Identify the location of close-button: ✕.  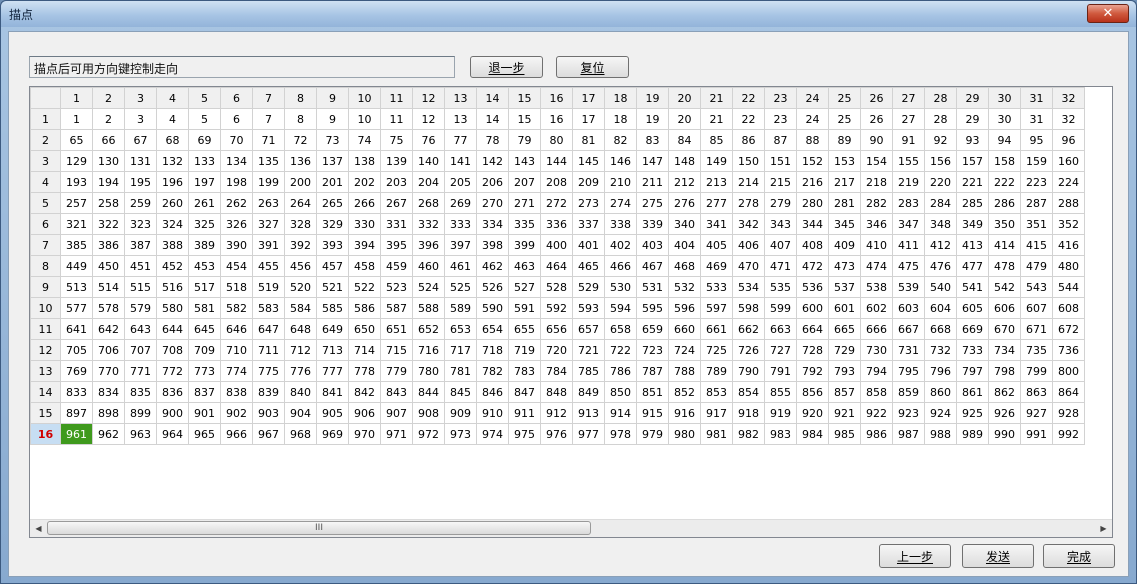
(1108, 13).